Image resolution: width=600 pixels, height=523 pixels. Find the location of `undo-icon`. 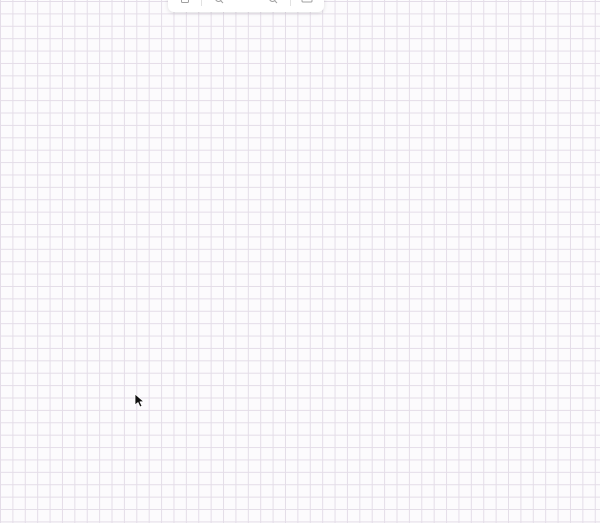

undo-icon is located at coordinates (185, 3).